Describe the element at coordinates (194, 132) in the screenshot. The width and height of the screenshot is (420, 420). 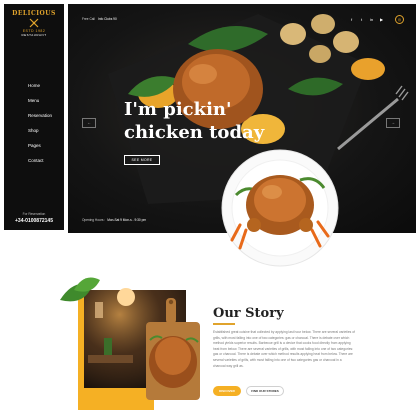
I see `hero-title-line-2: chicken today` at that location.